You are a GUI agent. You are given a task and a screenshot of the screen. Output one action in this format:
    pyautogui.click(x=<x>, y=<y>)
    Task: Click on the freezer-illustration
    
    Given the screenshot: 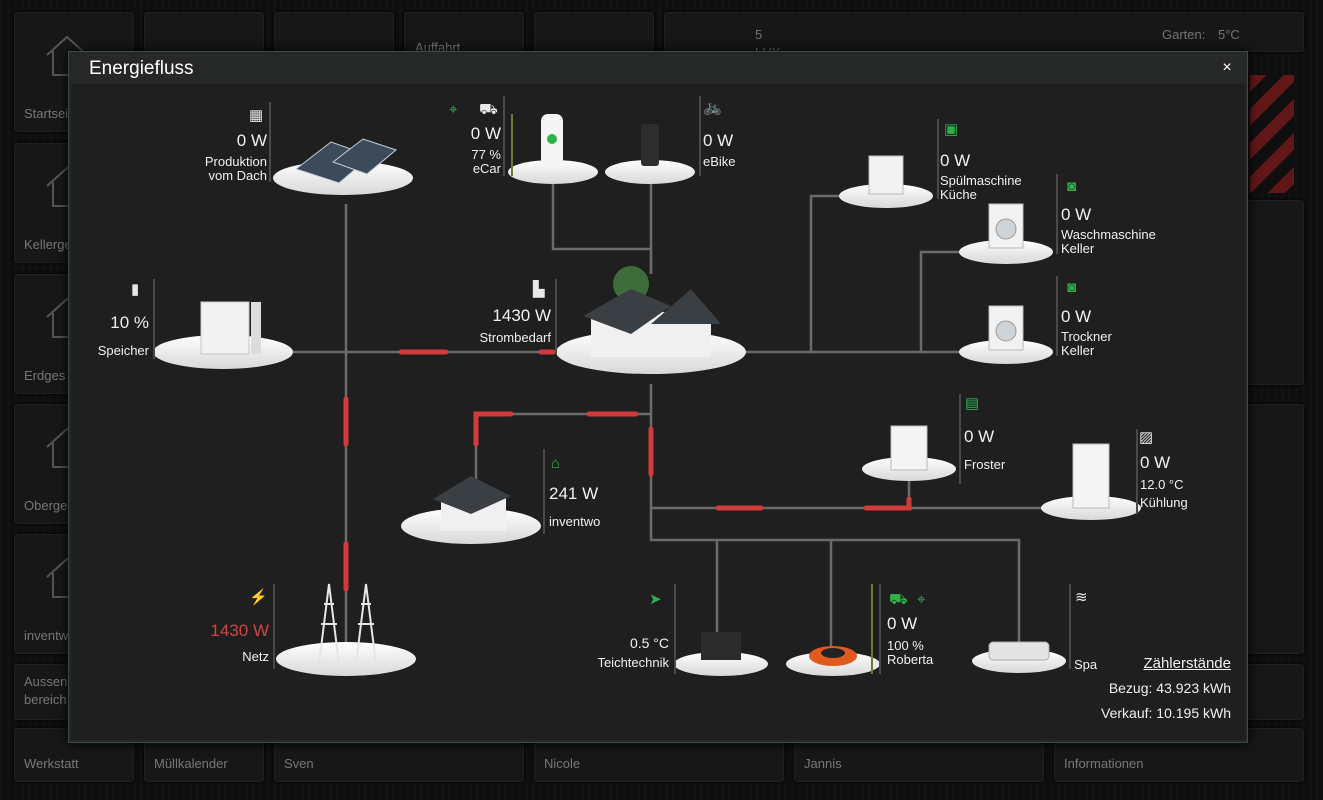 What is the action you would take?
    pyautogui.click(x=909, y=448)
    